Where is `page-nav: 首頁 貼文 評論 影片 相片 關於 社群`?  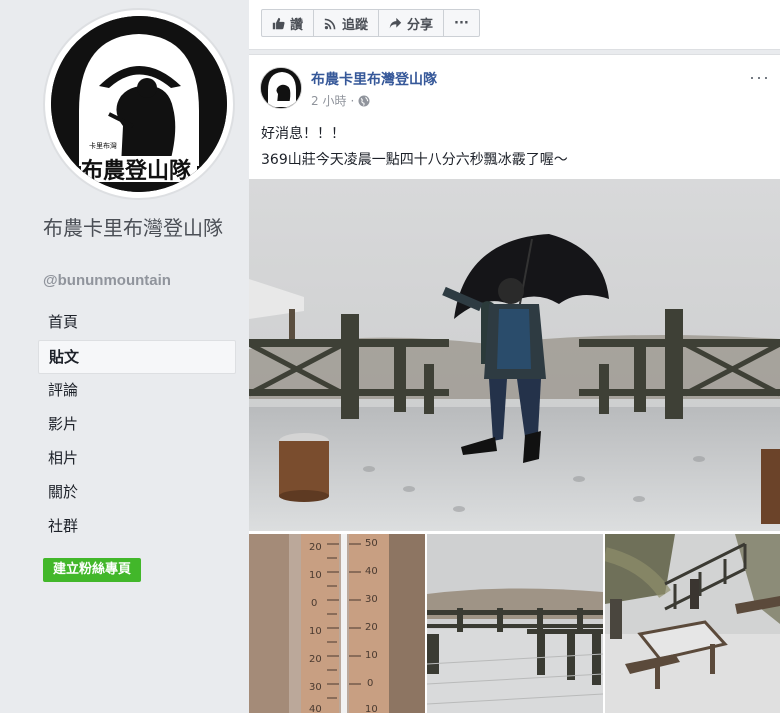
page-nav: 首頁 貼文 評論 影片 相片 關於 社群 is located at coordinates (137, 425).